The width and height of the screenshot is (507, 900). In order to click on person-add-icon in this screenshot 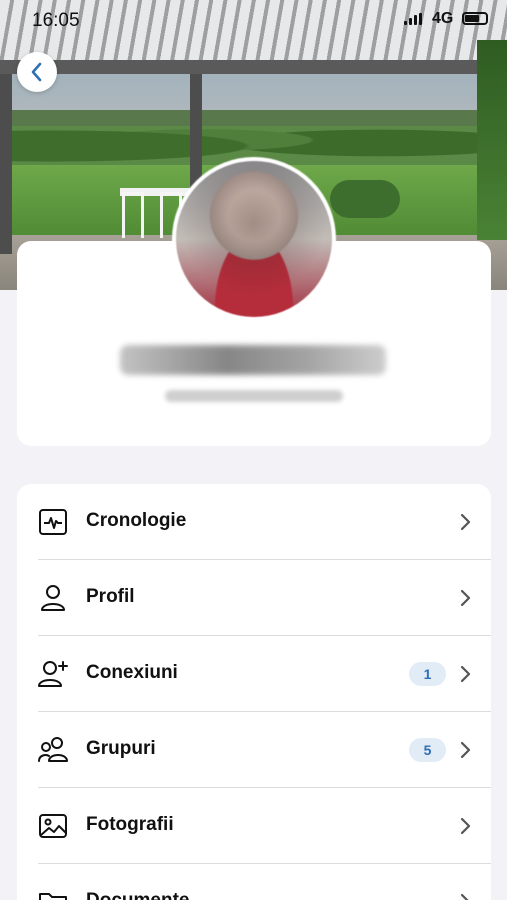, I will do `click(53, 674)`.